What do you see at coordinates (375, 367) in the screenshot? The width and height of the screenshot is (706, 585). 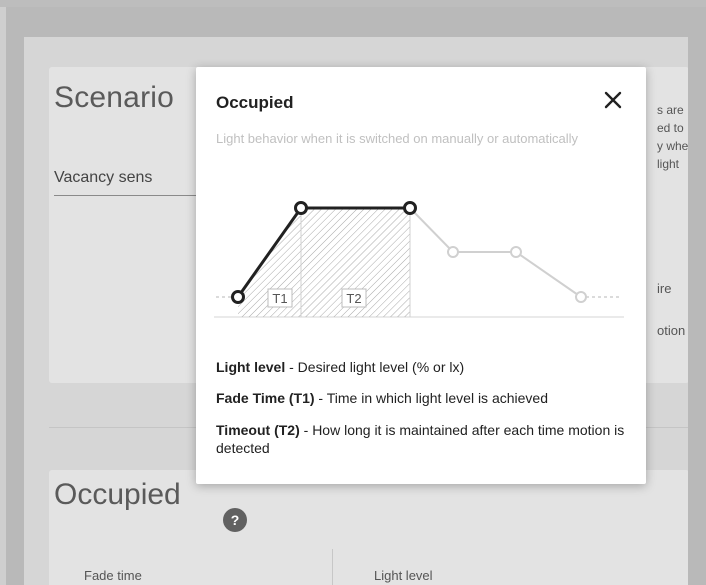 I see `legend-desc: - Desired light level (% or lx)` at bounding box center [375, 367].